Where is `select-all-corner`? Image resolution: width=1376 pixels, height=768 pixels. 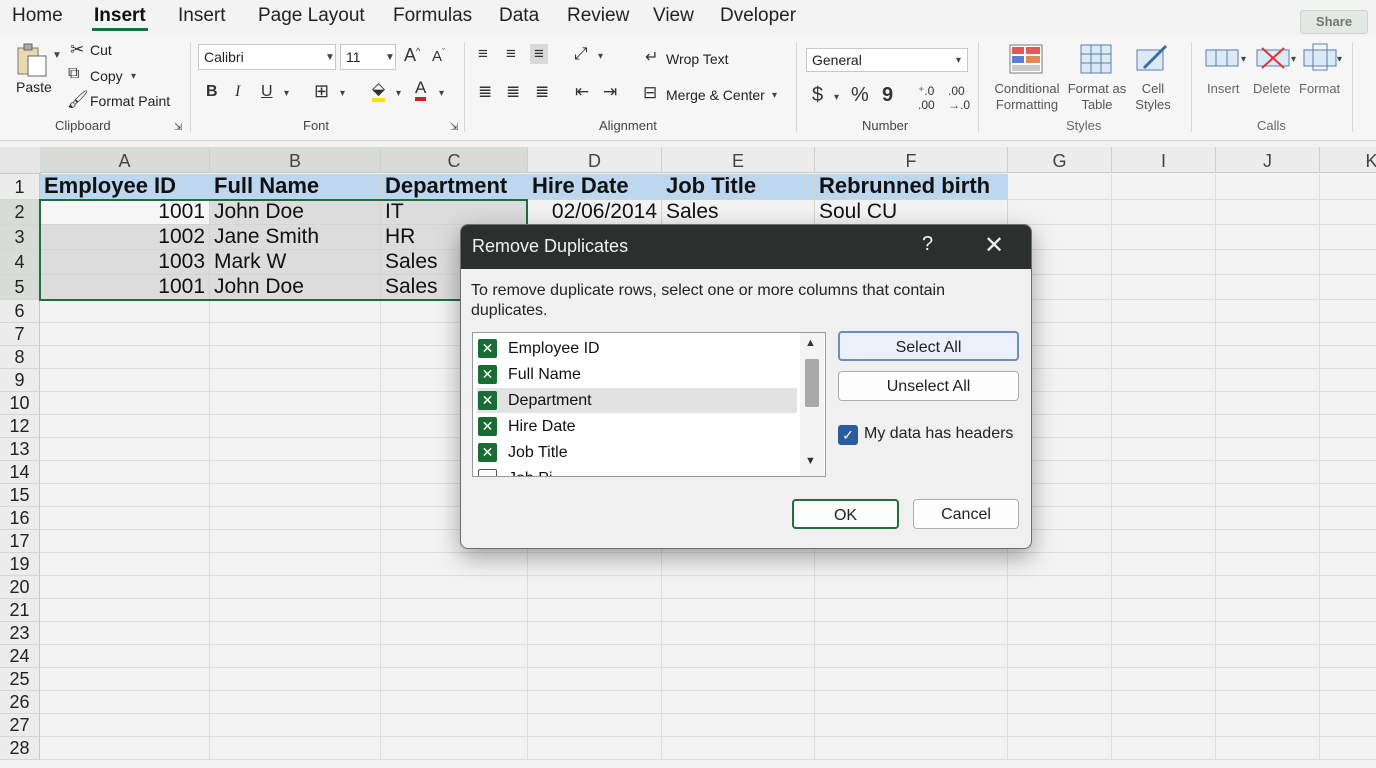 select-all-corner is located at coordinates (20, 160).